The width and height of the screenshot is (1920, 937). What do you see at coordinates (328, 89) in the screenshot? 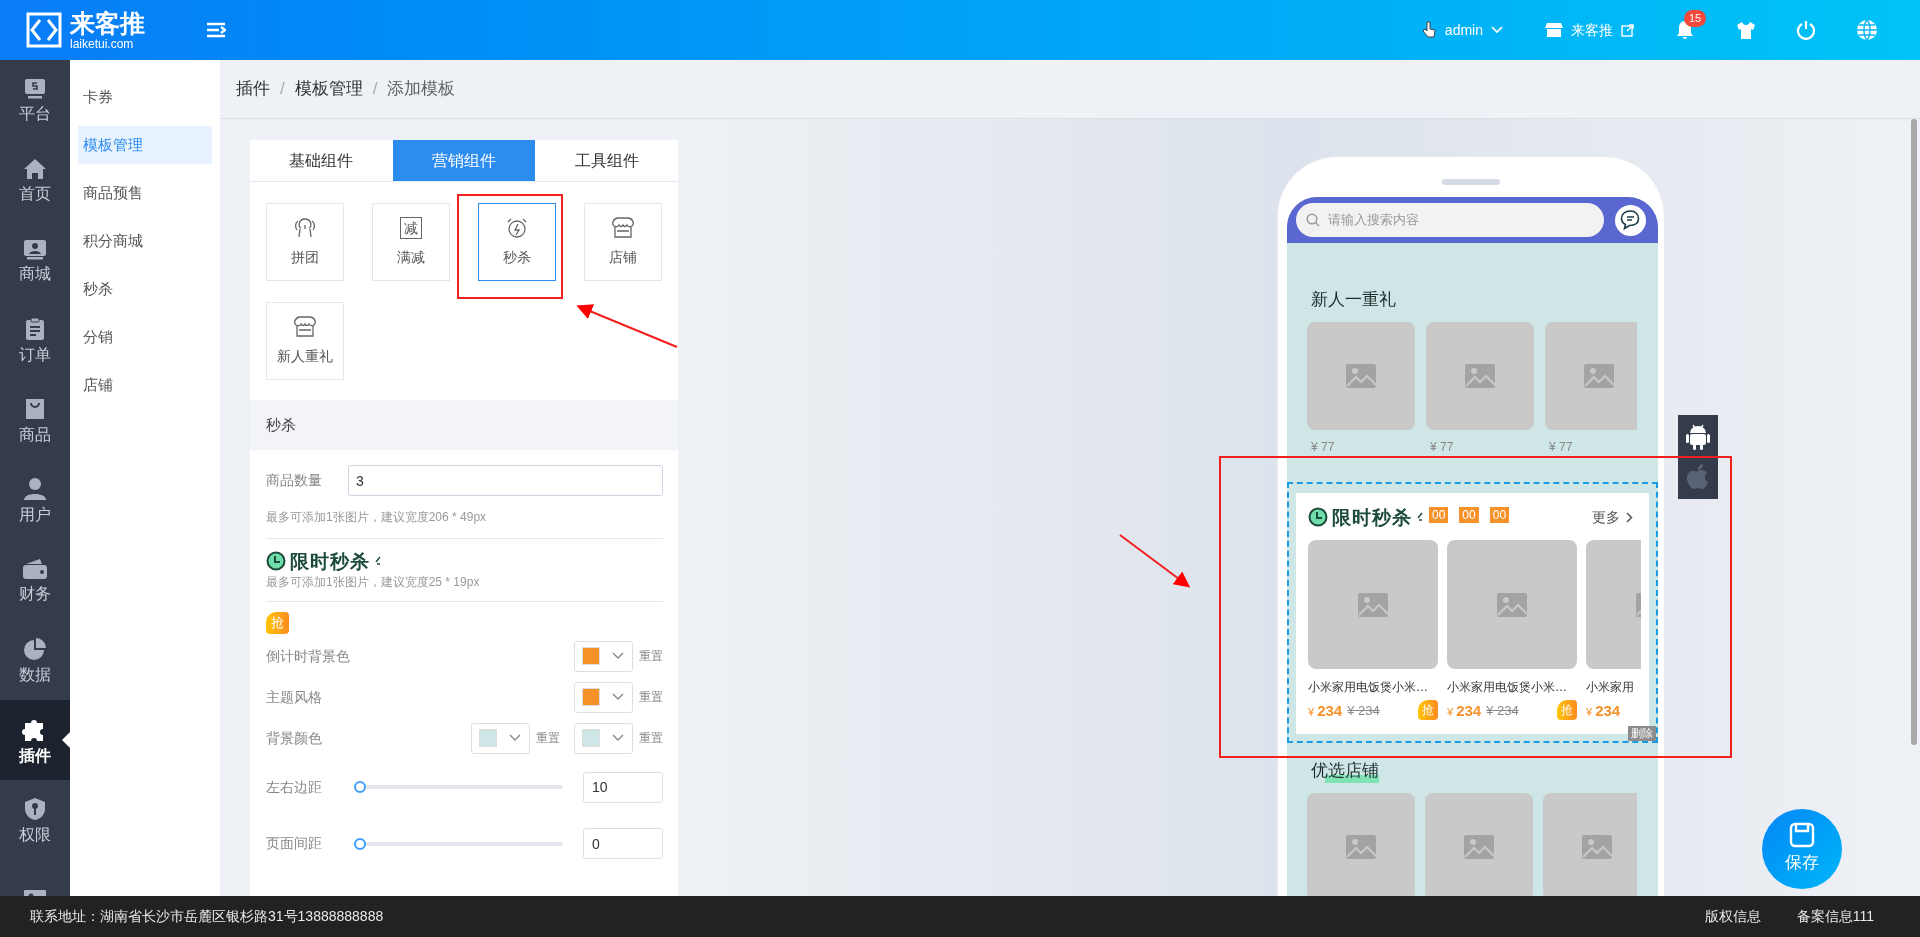
I see `breadcrumb-item: 模板管理` at bounding box center [328, 89].